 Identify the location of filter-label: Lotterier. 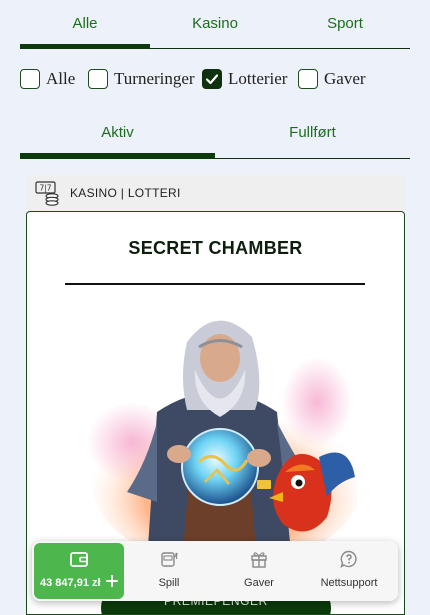
(258, 78).